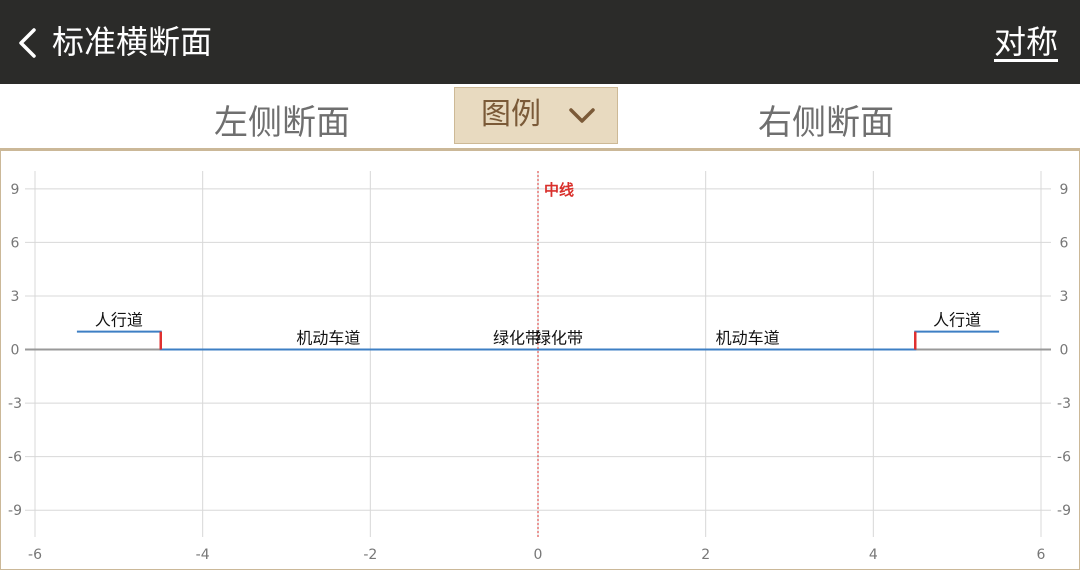 Image resolution: width=1080 pixels, height=570 pixels. Describe the element at coordinates (203, 555) in the screenshot. I see `x-tick-label: -4` at that location.